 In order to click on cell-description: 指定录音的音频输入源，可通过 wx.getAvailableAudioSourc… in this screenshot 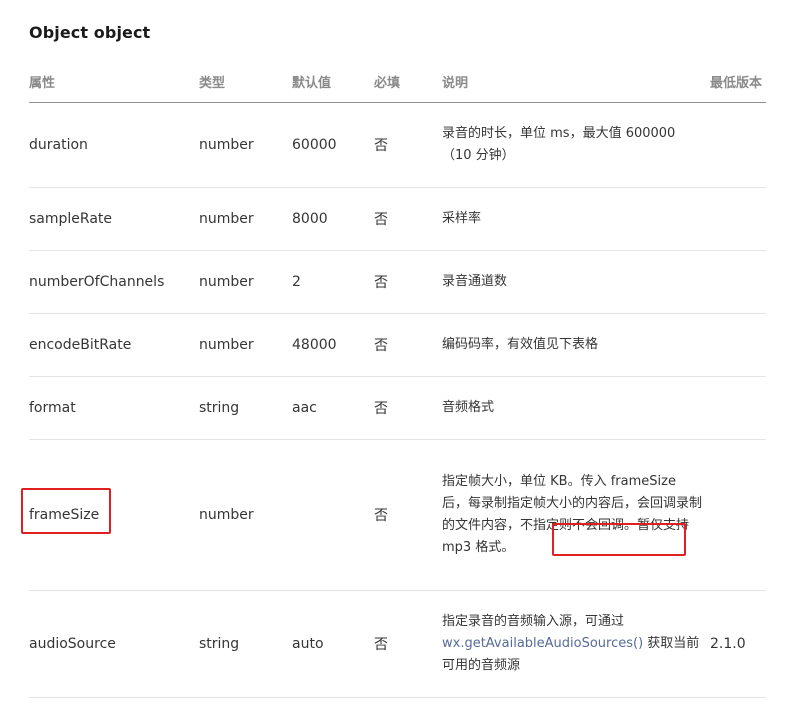, I will do `click(576, 644)`.